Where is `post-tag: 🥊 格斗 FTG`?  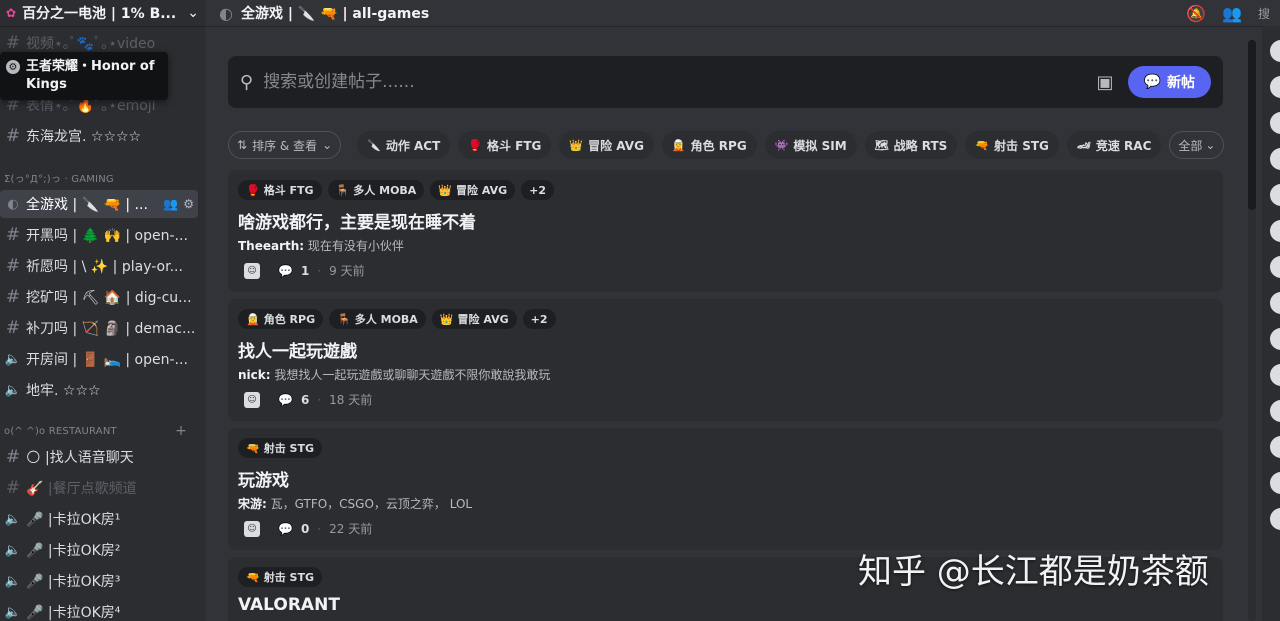
post-tag: 🥊 格斗 FTG is located at coordinates (280, 190).